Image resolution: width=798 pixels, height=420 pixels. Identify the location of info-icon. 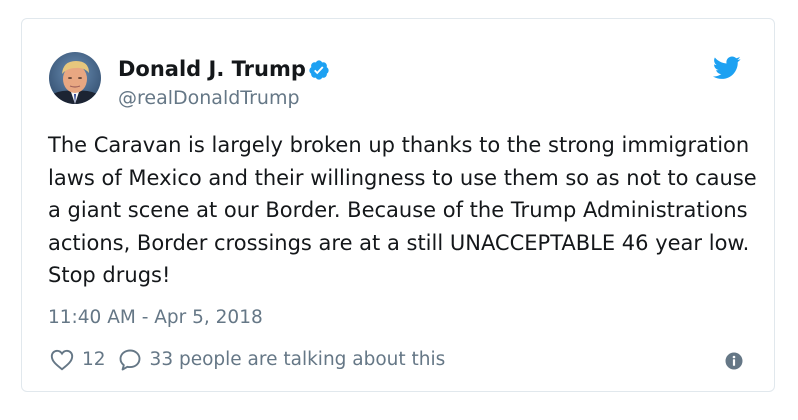
(734, 361).